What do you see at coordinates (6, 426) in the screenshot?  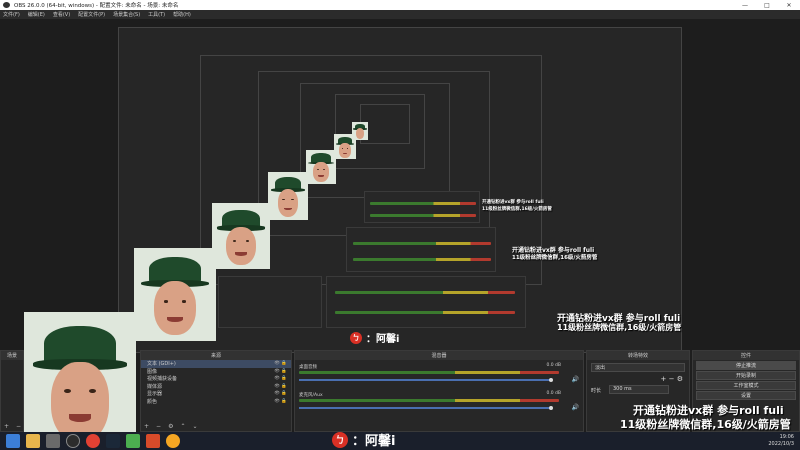 I see `add-scene-icon: +` at bounding box center [6, 426].